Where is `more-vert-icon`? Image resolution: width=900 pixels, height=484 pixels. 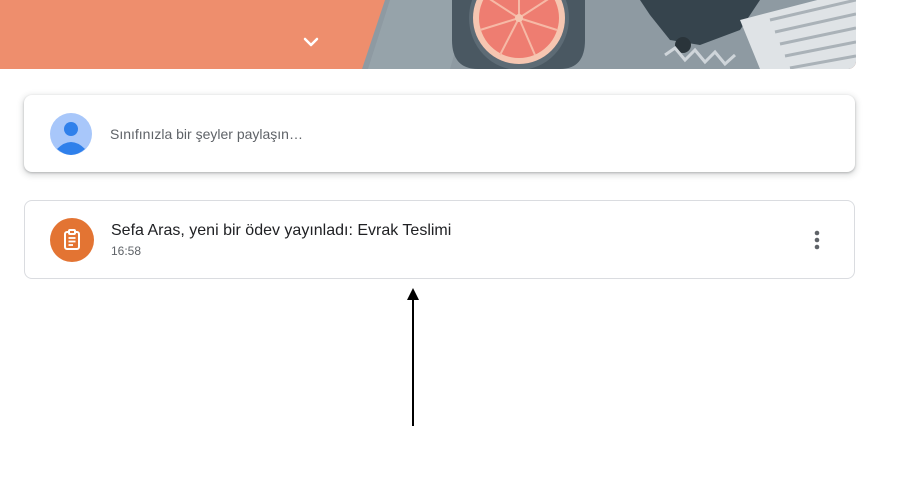
more-vert-icon is located at coordinates (817, 240).